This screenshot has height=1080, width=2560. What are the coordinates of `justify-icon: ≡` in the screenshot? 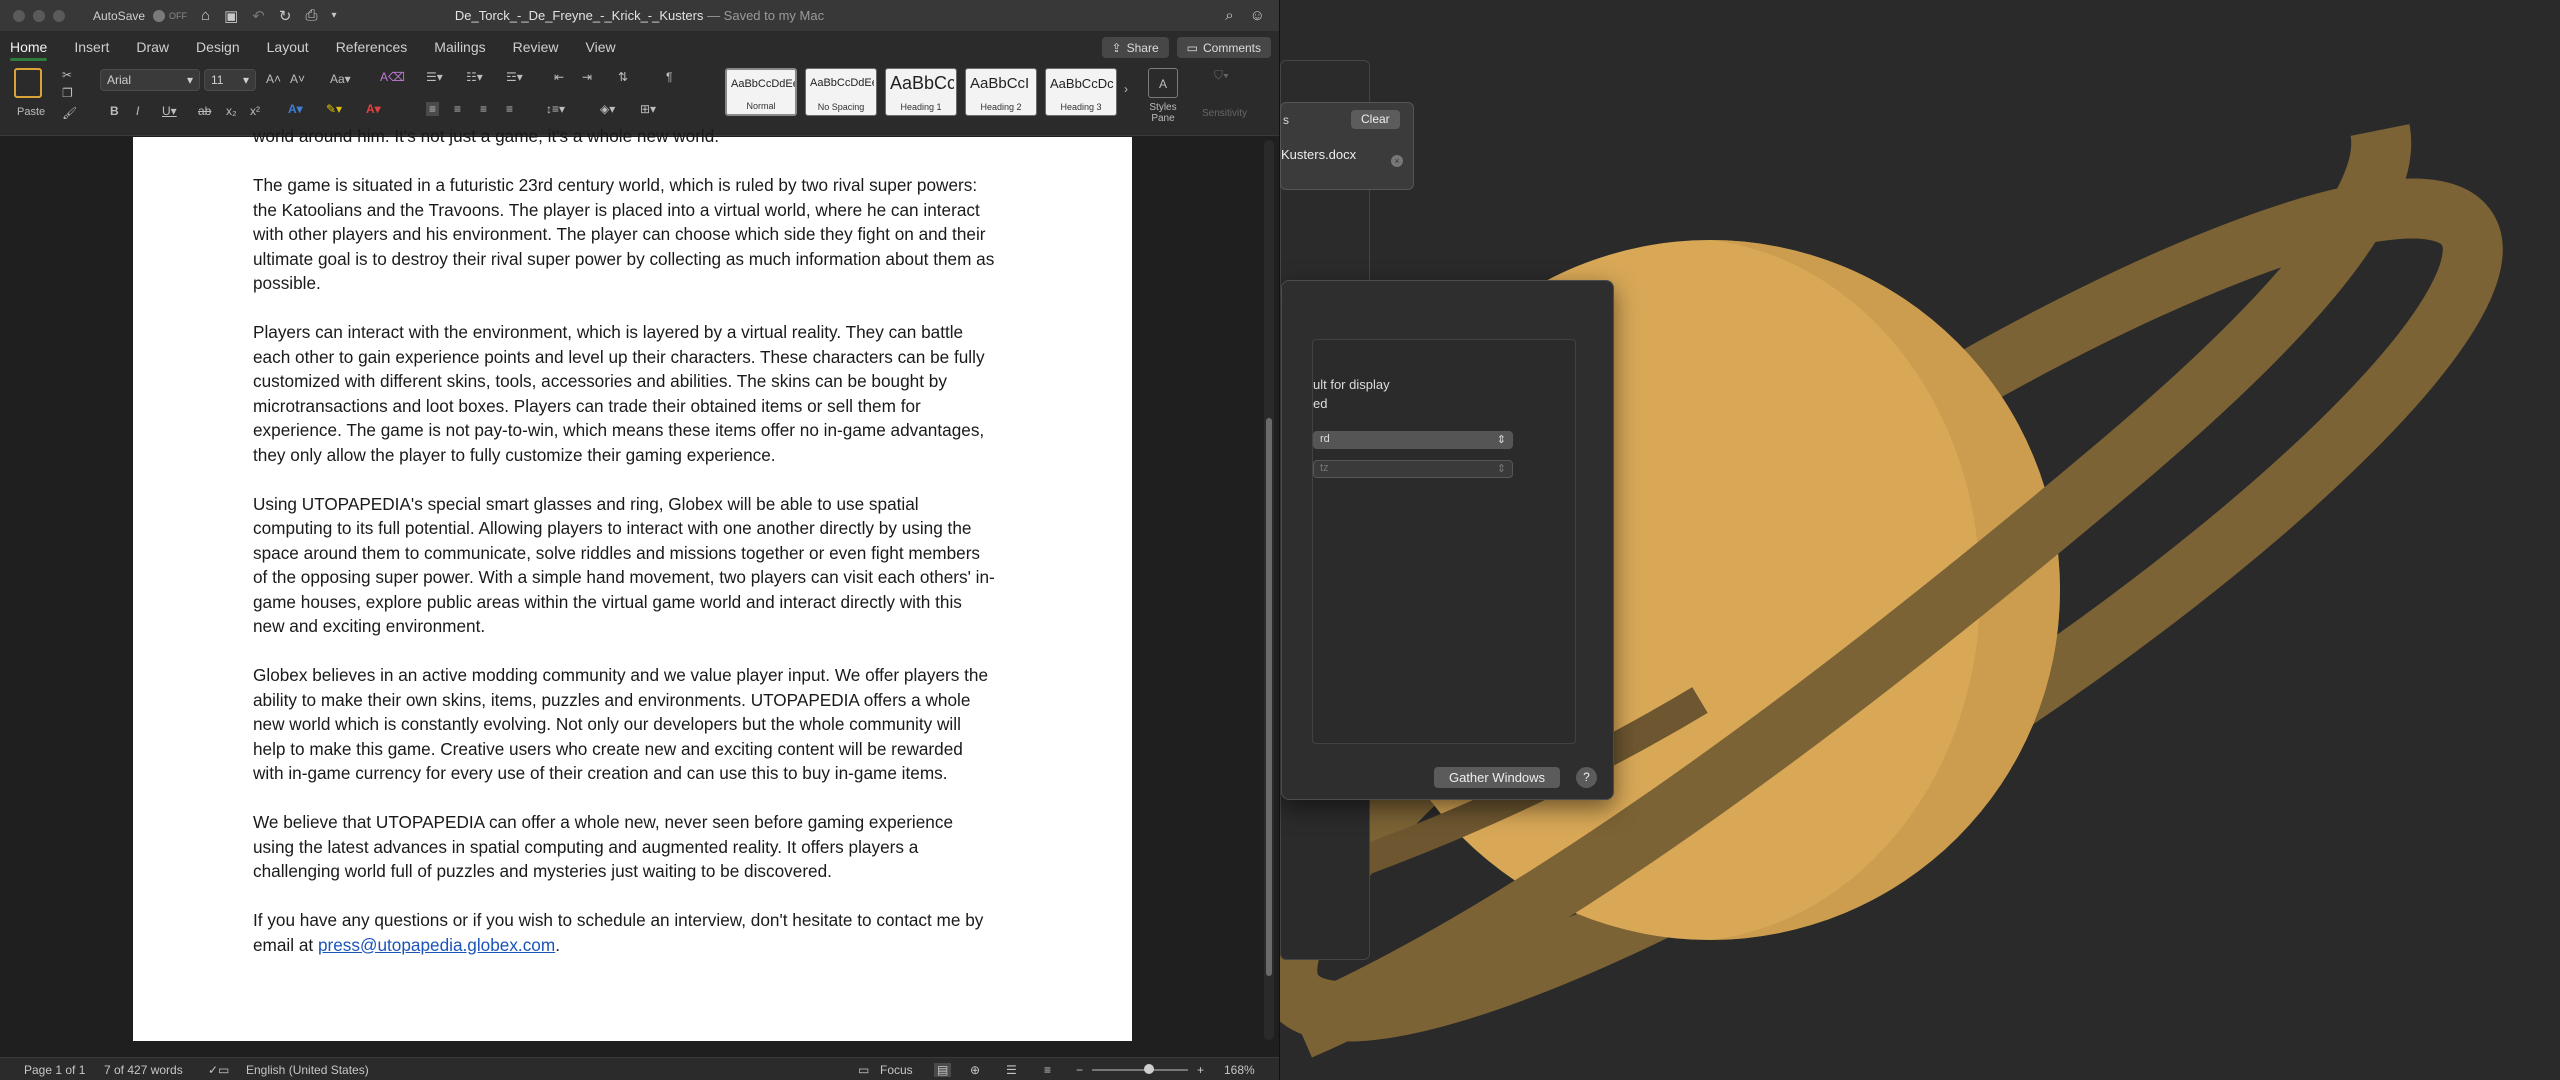 It's located at (509, 109).